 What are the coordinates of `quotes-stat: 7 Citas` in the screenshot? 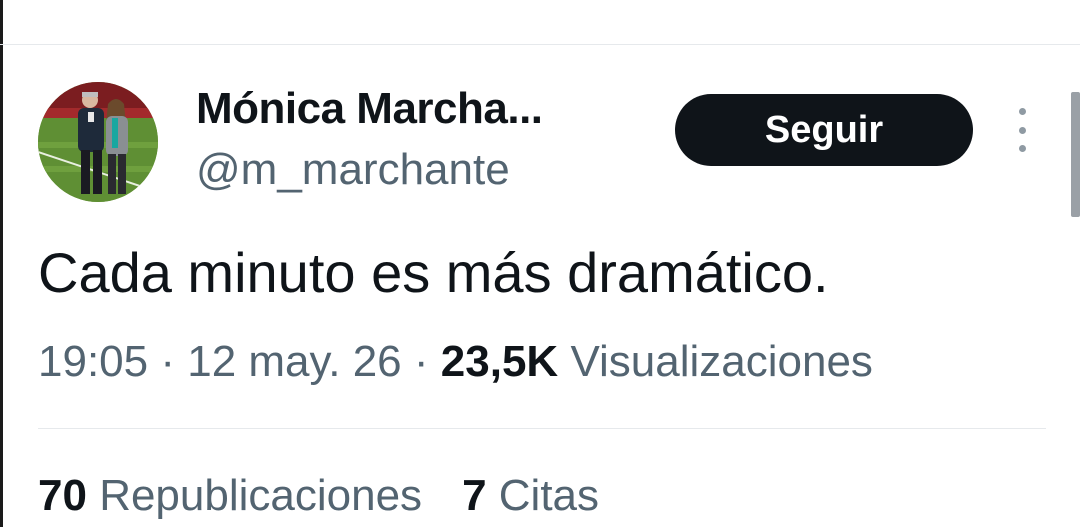 It's located at (530, 495).